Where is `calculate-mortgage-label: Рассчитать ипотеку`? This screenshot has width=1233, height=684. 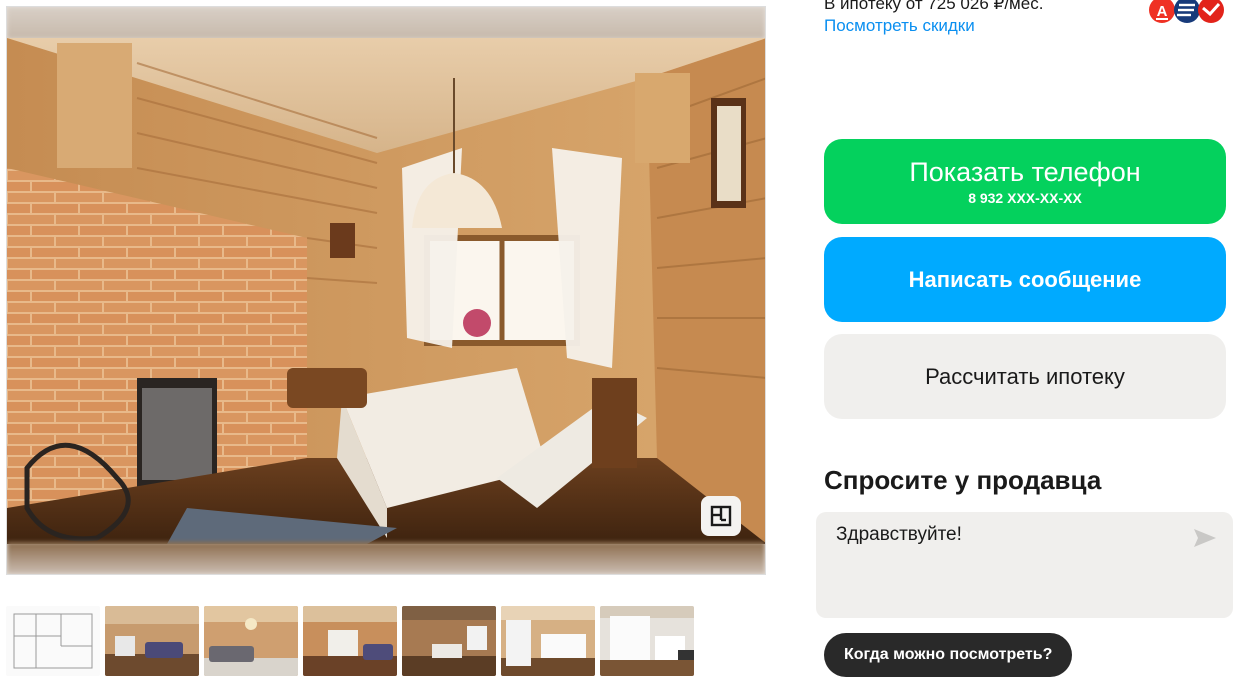 calculate-mortgage-label: Рассчитать ипотеку is located at coordinates (1025, 376).